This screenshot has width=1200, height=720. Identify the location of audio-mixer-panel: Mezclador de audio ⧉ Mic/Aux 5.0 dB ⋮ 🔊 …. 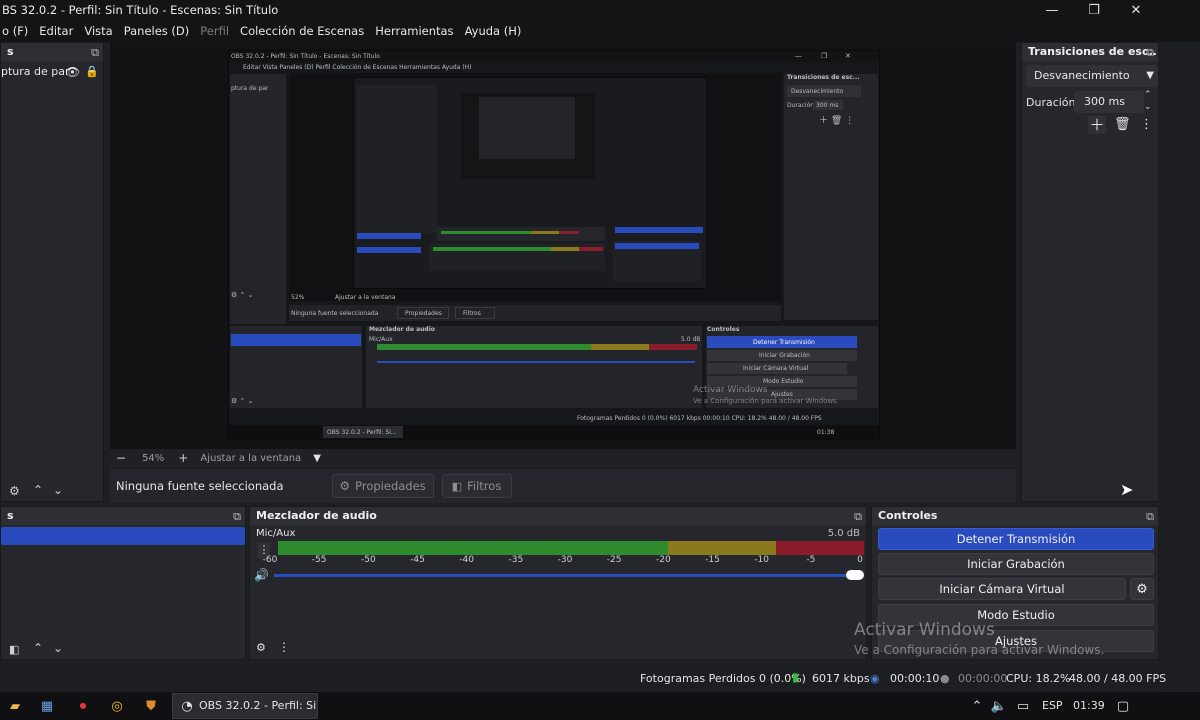
(558, 583).